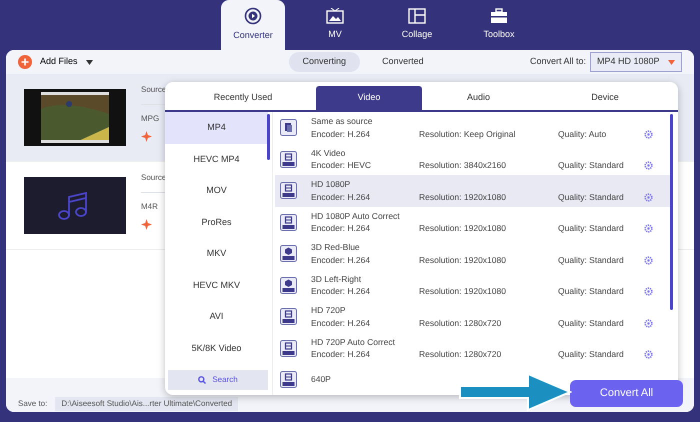  What do you see at coordinates (331, 184) in the screenshot?
I see `preset-name: HD 1080P` at bounding box center [331, 184].